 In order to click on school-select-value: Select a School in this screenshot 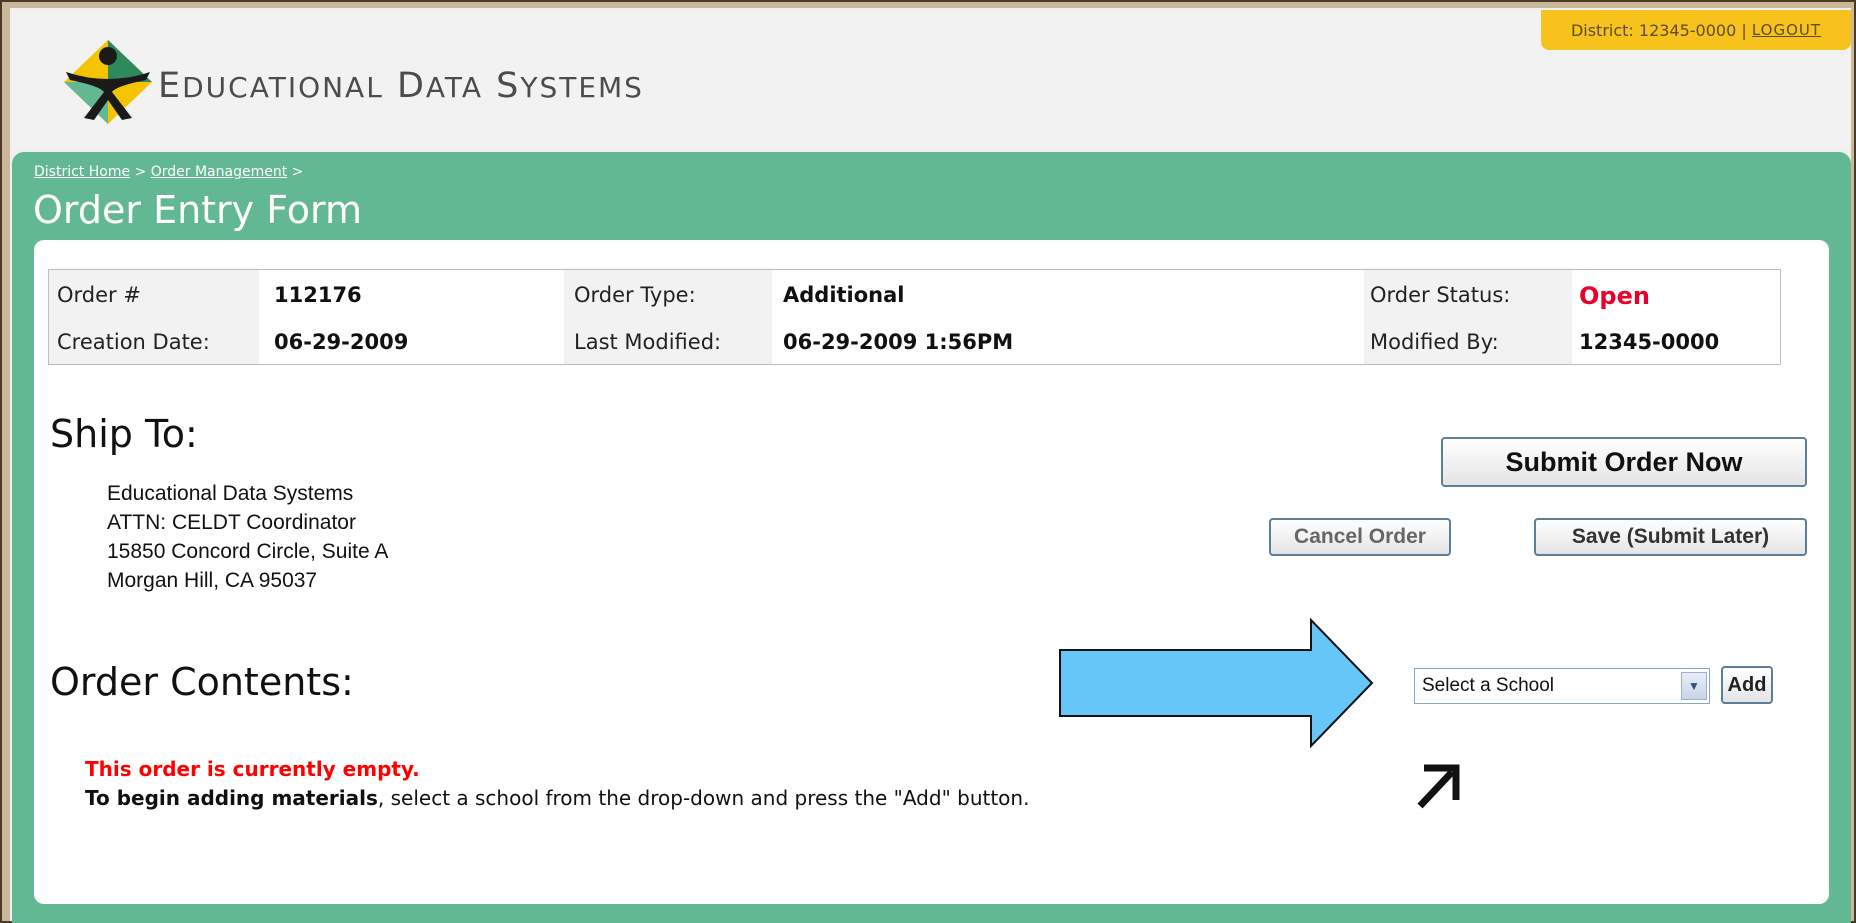, I will do `click(1488, 685)`.